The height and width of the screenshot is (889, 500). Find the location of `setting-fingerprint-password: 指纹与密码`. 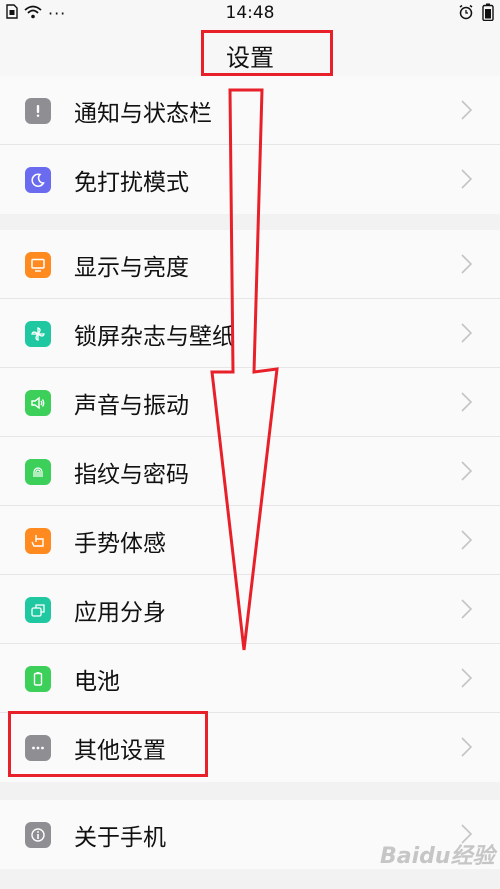

setting-fingerprint-password: 指纹与密码 is located at coordinates (250, 471).